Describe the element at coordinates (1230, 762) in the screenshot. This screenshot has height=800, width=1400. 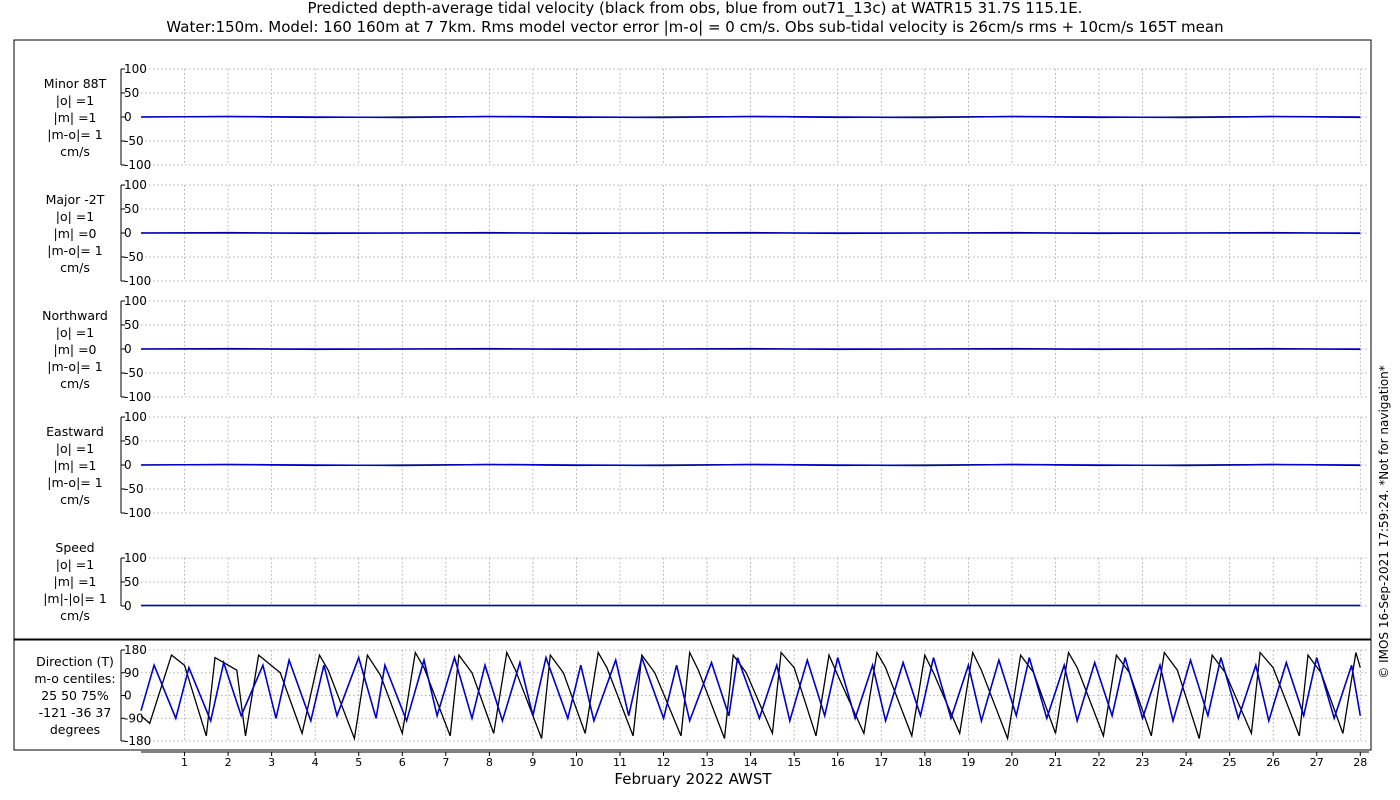
I see `x-tick-label: 25` at that location.